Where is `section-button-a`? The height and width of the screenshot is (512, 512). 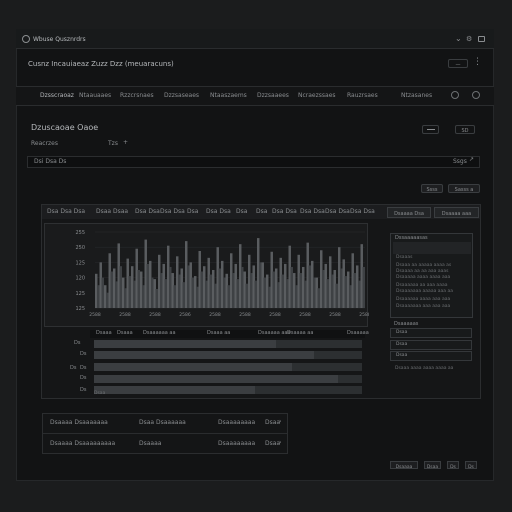
section-button-a is located at coordinates (430, 129).